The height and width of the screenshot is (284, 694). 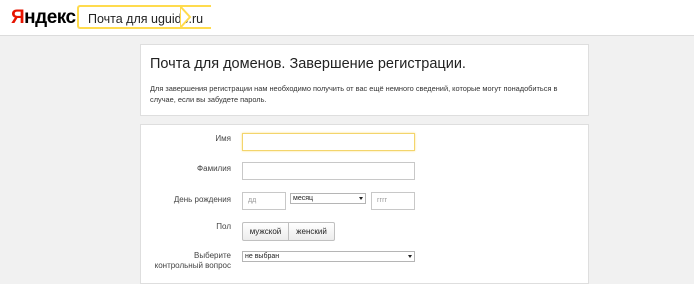 What do you see at coordinates (347, 18) in the screenshot?
I see `top-header: Яндекс Почта для uguide.ru` at bounding box center [347, 18].